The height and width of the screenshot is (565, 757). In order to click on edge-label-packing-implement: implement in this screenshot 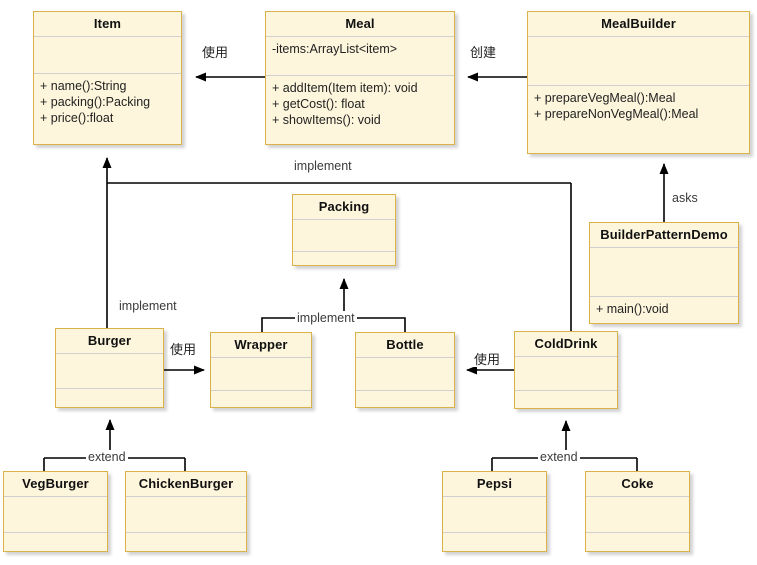, I will do `click(326, 318)`.